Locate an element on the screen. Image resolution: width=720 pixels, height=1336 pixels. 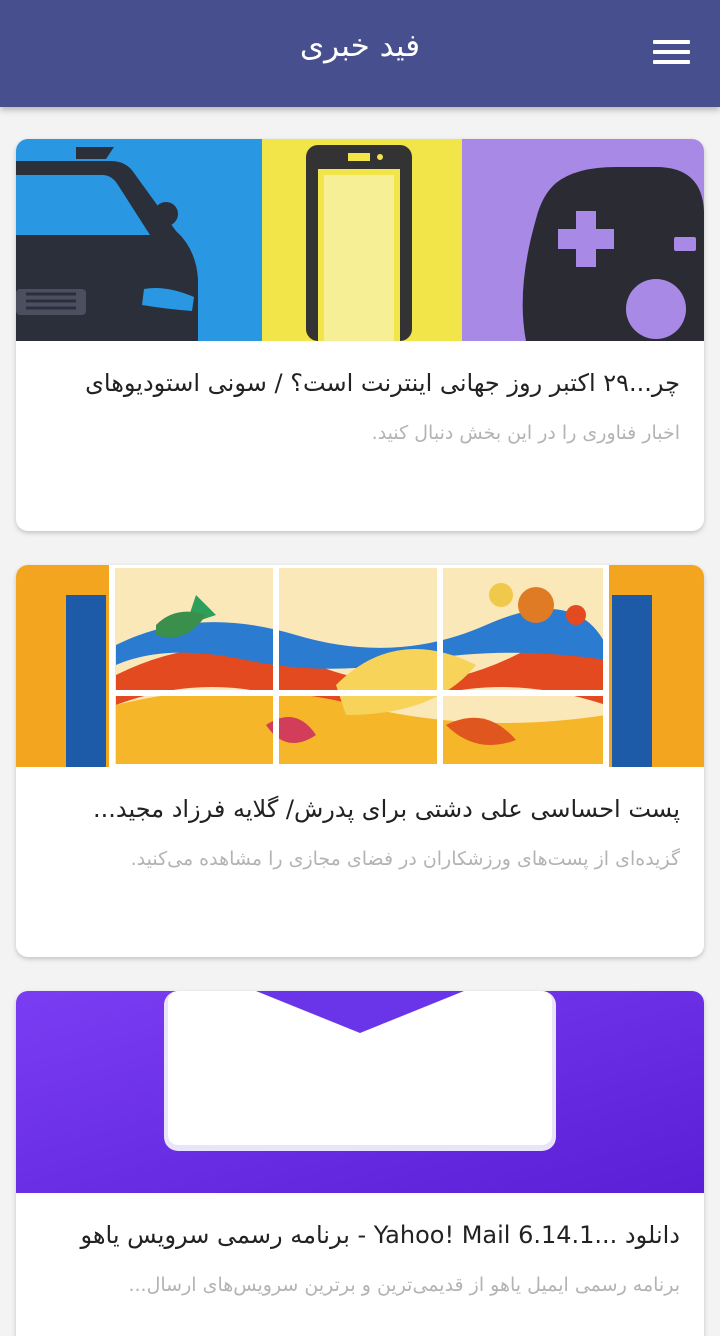
page-title: فید خبری is located at coordinates (360, 46).